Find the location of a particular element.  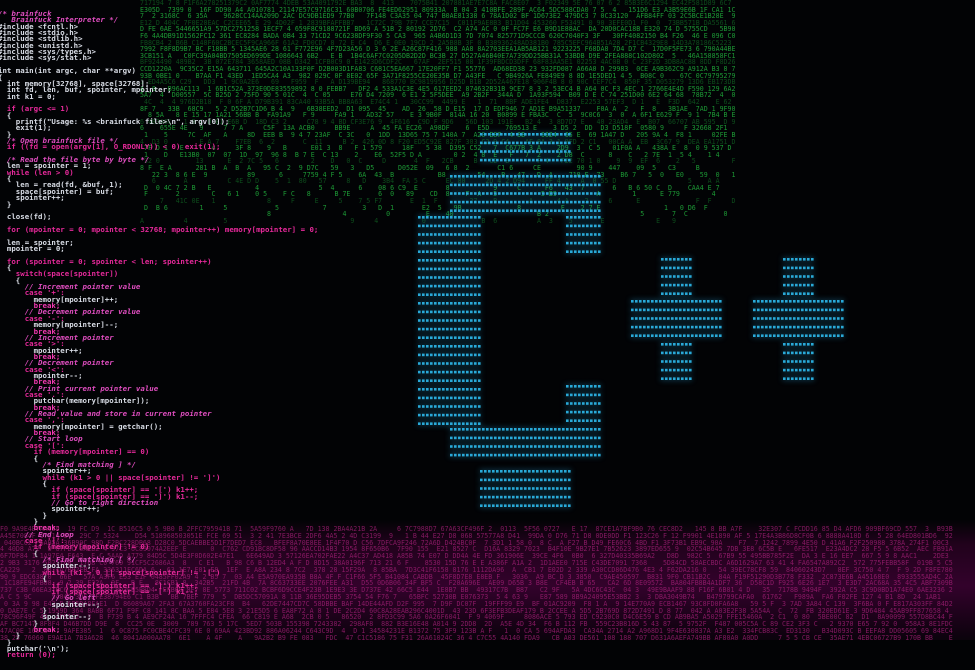

c-letter is located at coordinates (509, 320).